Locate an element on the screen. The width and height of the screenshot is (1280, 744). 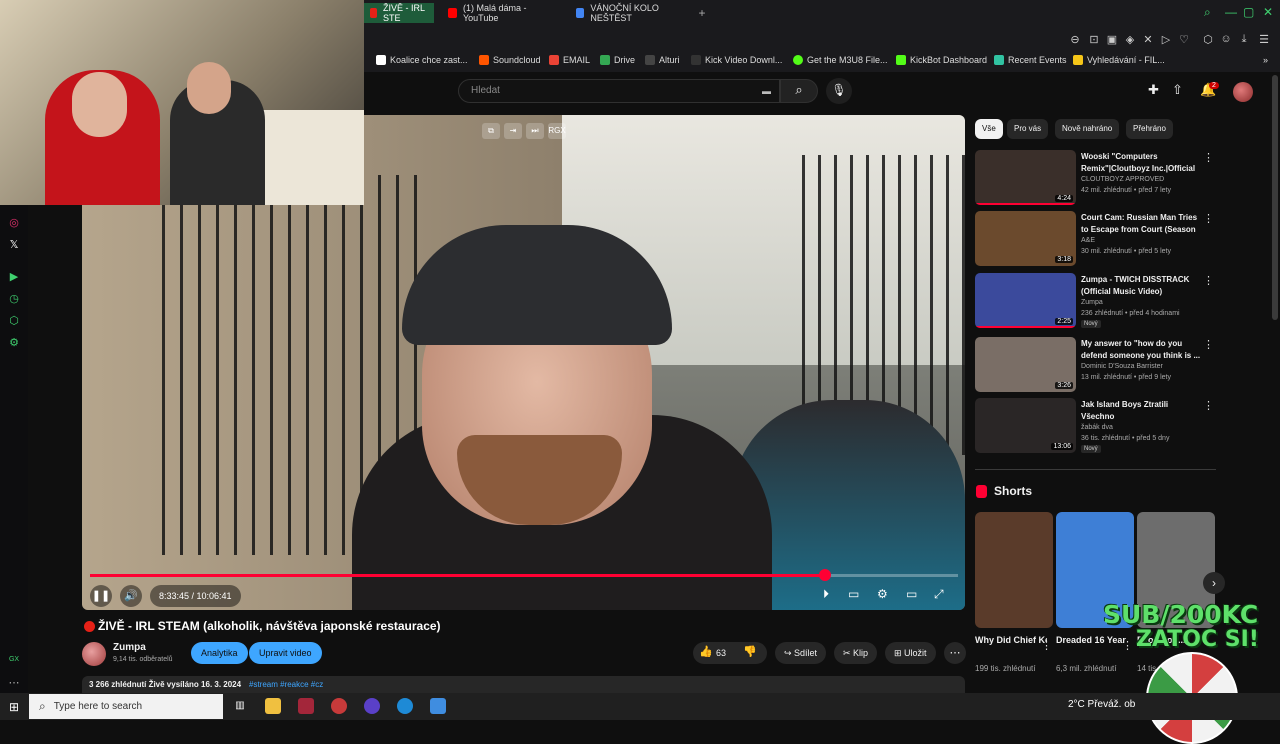
translate-icon: ✕ is located at coordinates (1148, 39).